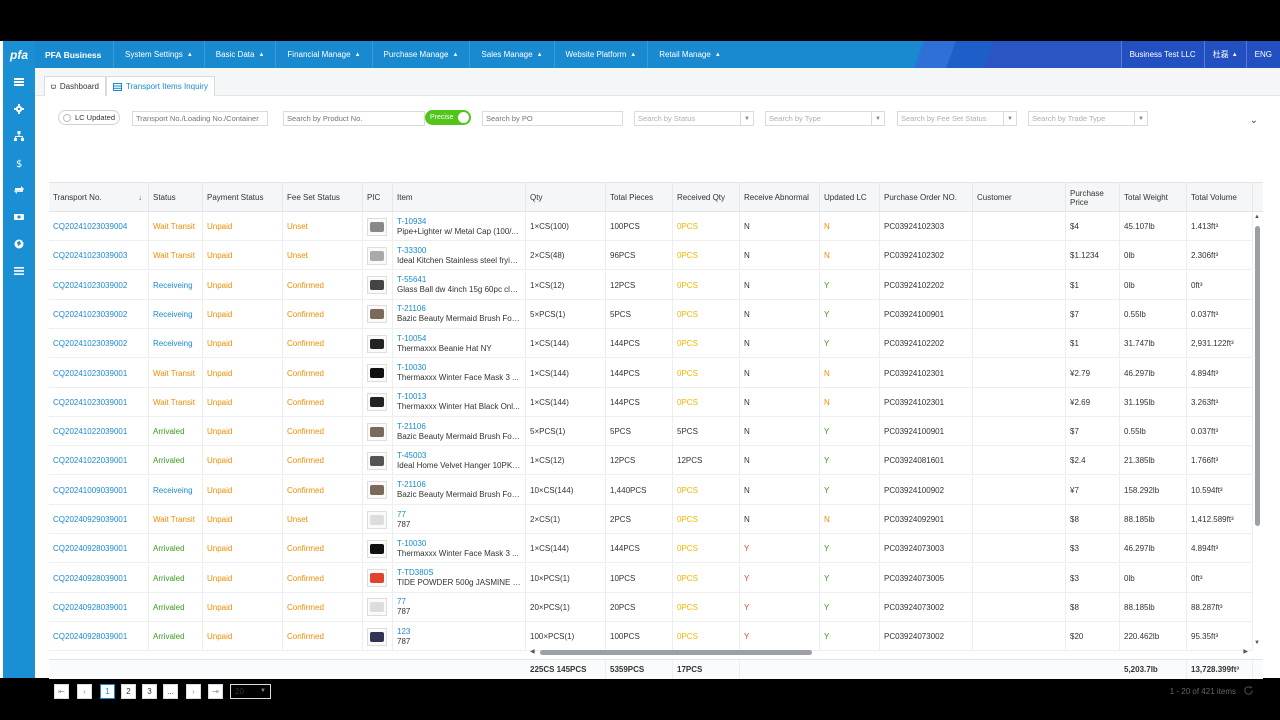 The height and width of the screenshot is (720, 1280). Describe the element at coordinates (1019, 197) in the screenshot. I see `column-header: Customer` at that location.